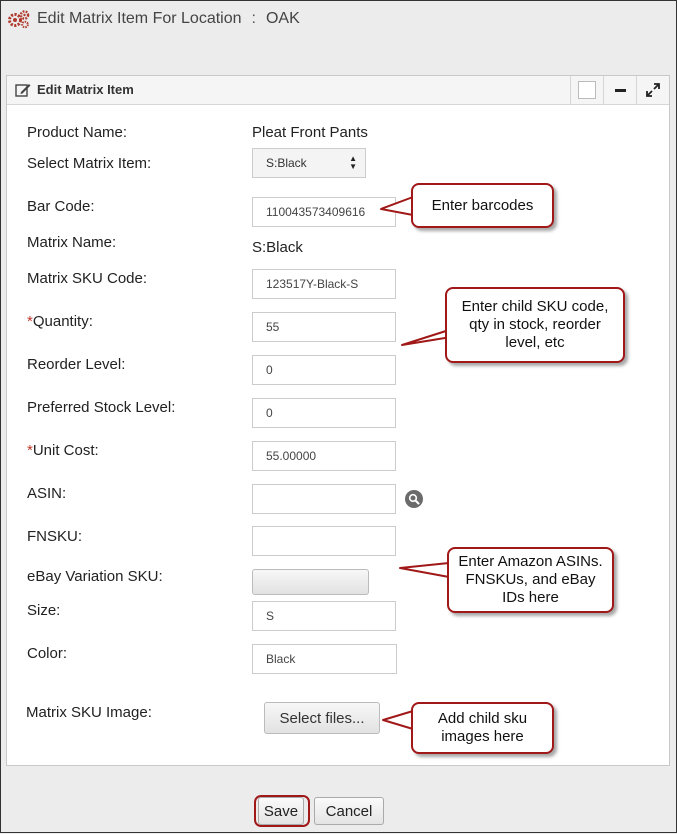 The image size is (677, 834). I want to click on save-button: Save, so click(281, 811).